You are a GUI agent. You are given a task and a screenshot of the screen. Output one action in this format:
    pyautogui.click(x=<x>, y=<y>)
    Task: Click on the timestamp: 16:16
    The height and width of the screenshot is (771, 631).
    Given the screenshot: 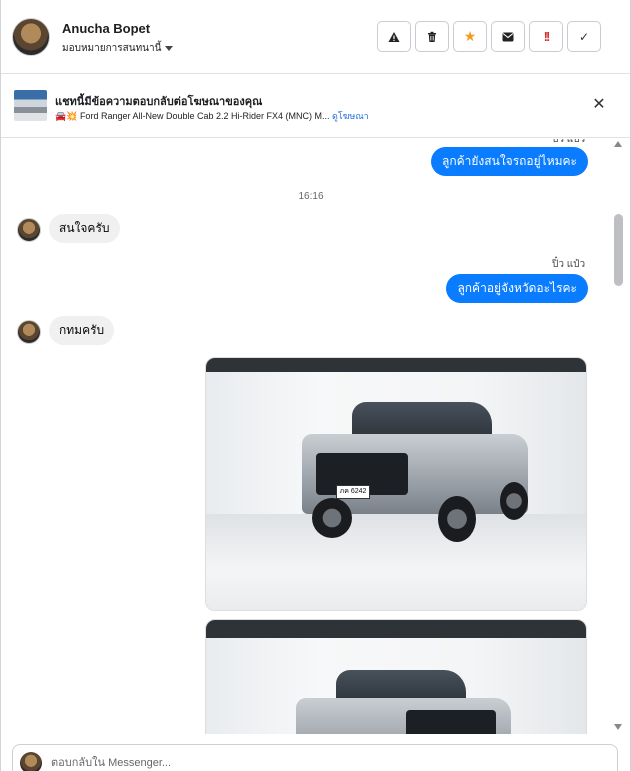 What is the action you would take?
    pyautogui.click(x=311, y=196)
    